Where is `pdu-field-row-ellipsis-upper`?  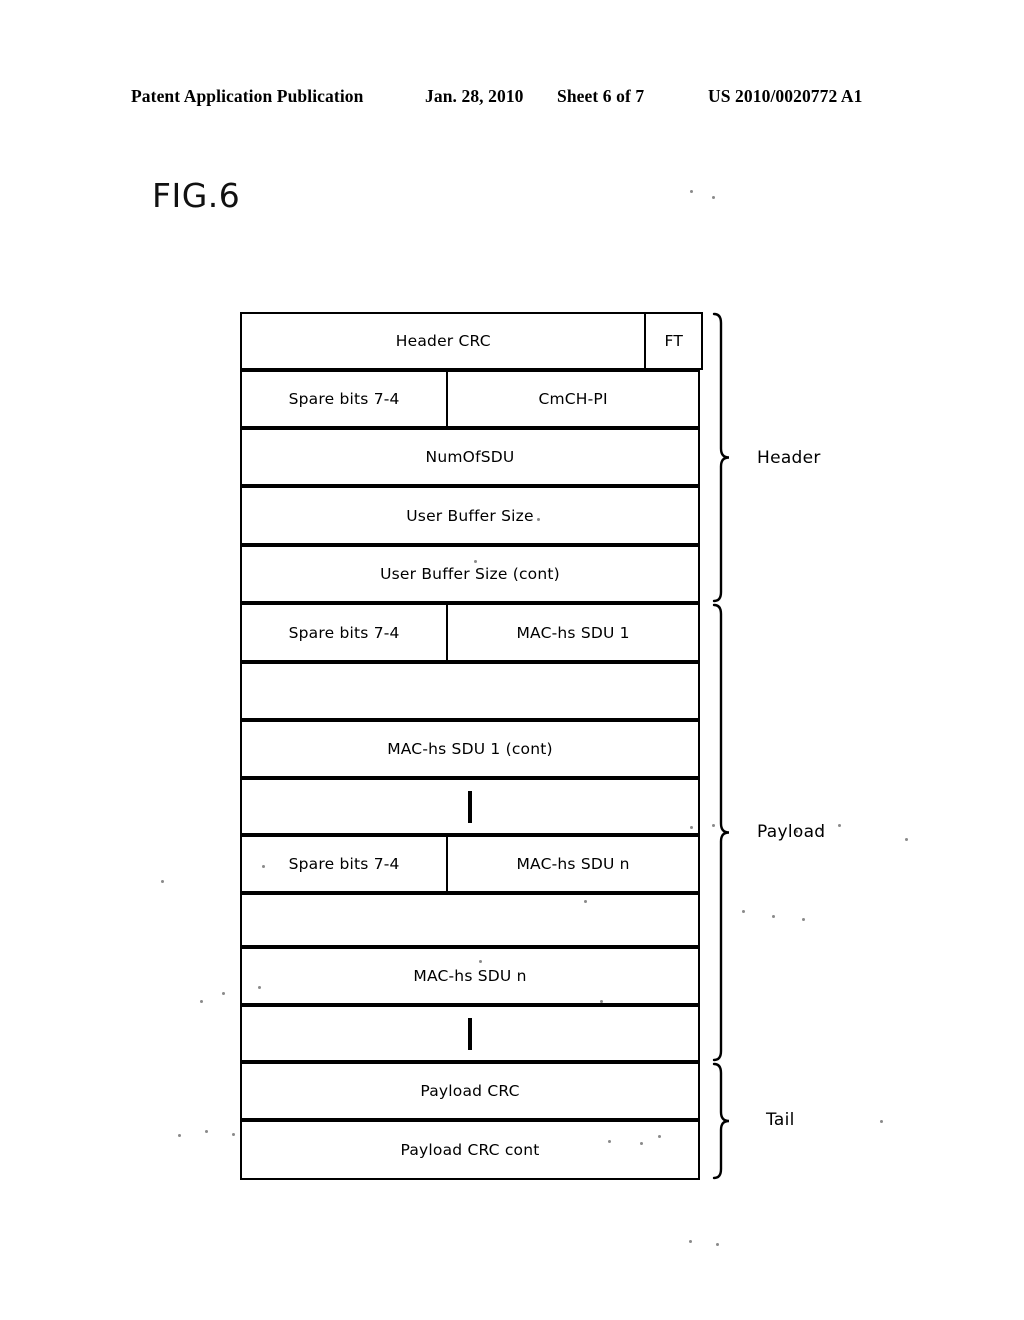
pdu-field-row-ellipsis-upper is located at coordinates (470, 806).